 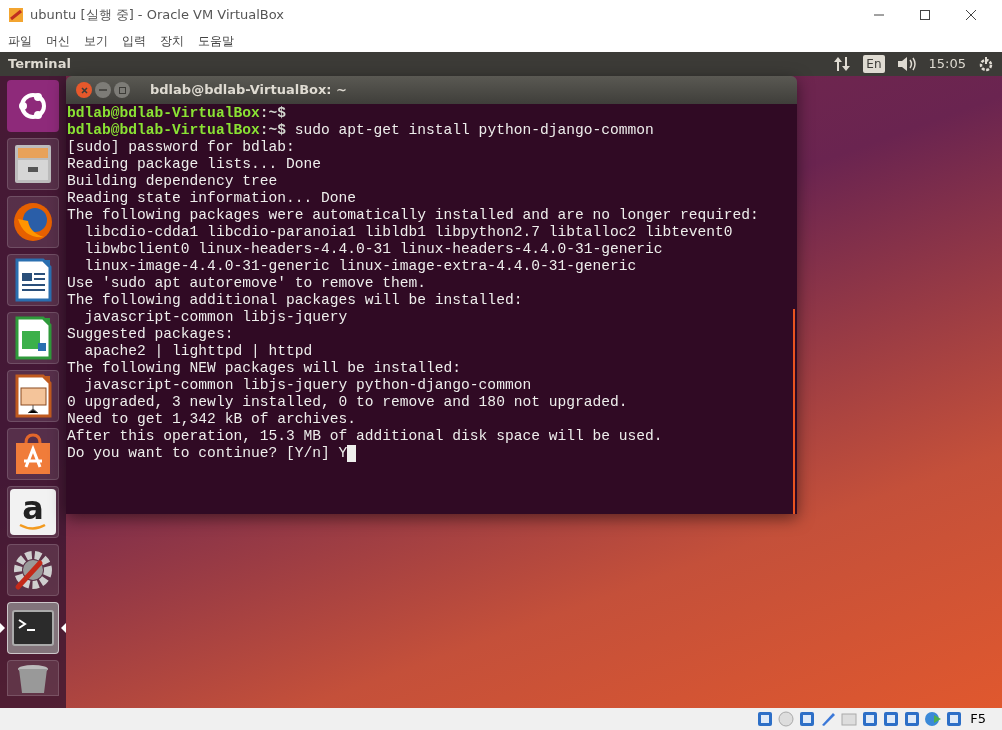 I want to click on terminal-line: linux-image-4.4.0-31-generic linux-image-extra-4.4.0-31-generic, so click(x=360, y=266).